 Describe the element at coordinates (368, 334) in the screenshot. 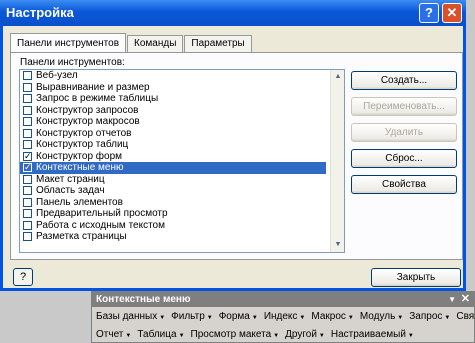

I see `context-menu-item-label: Настраиваемый` at that location.